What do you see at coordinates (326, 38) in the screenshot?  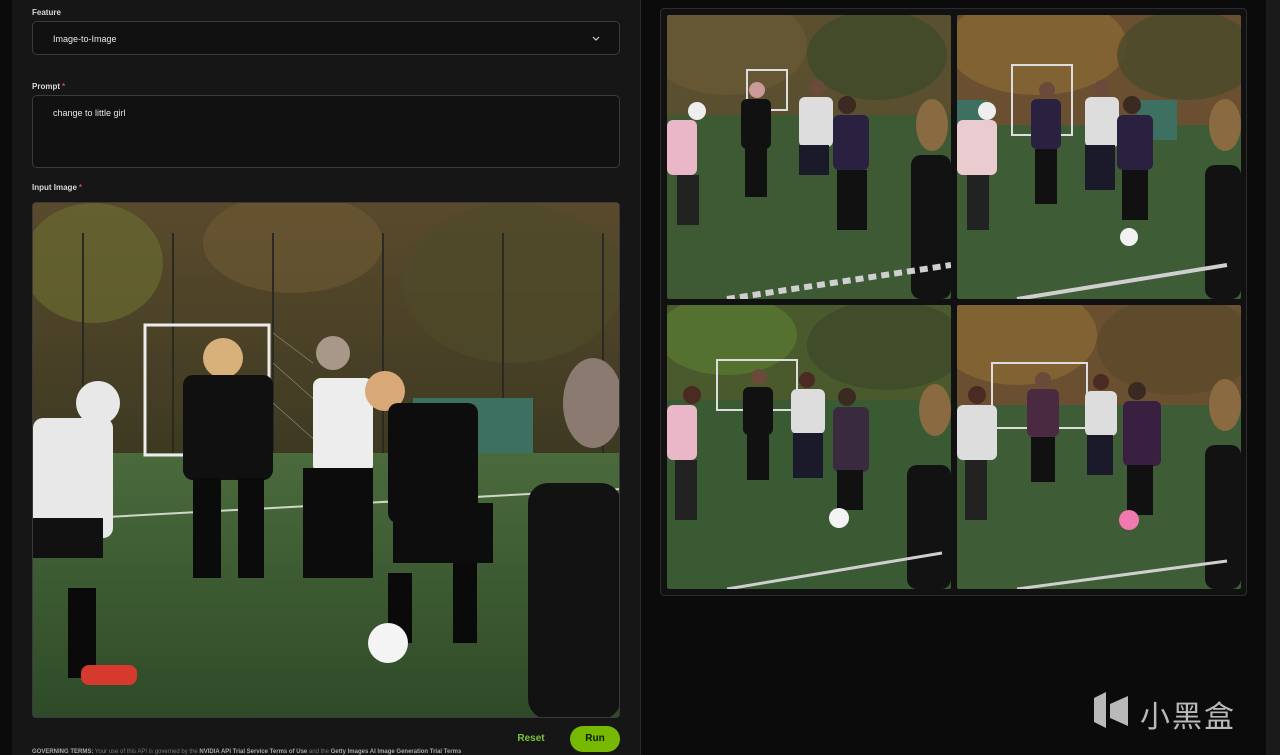 I see `feature-select: Image-to-Image` at bounding box center [326, 38].